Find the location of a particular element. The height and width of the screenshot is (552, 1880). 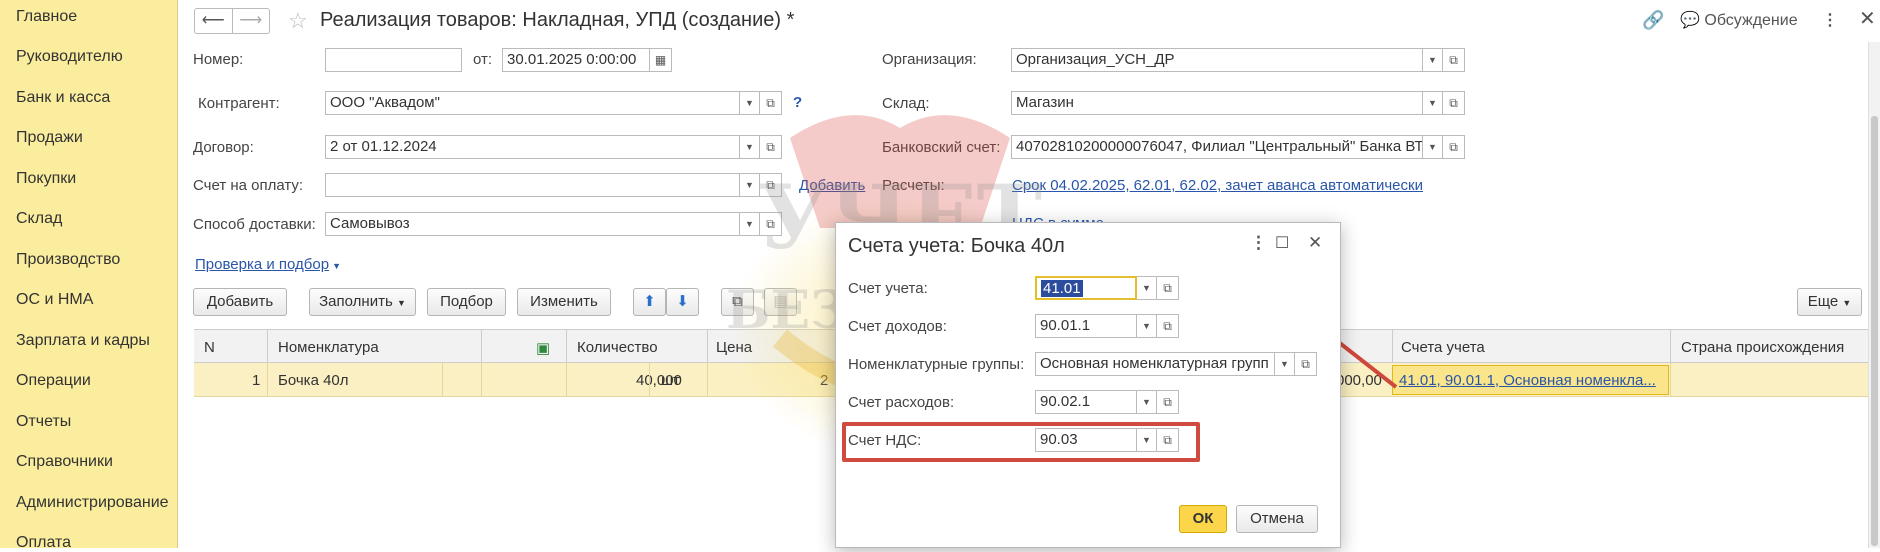

income-account-dropdown-icon: ▼ is located at coordinates (1147, 326).